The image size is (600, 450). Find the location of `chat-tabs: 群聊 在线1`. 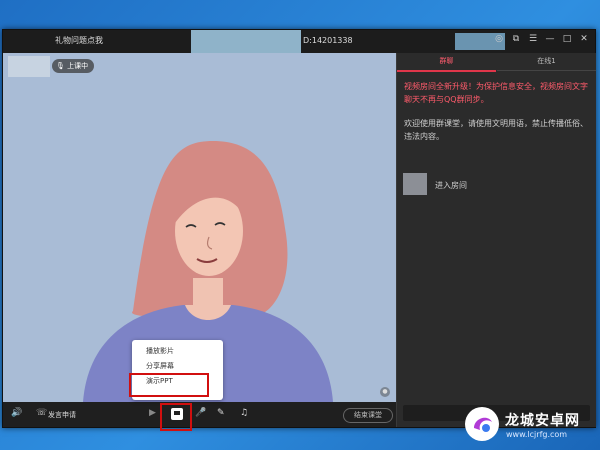

chat-tabs: 群聊 在线1 is located at coordinates (496, 62).